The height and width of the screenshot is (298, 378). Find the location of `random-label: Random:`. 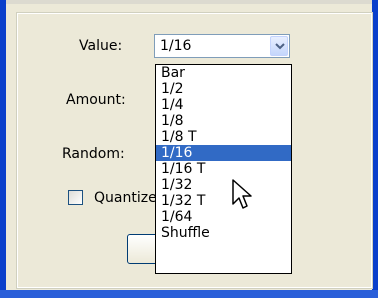

random-label: Random: is located at coordinates (93, 154).